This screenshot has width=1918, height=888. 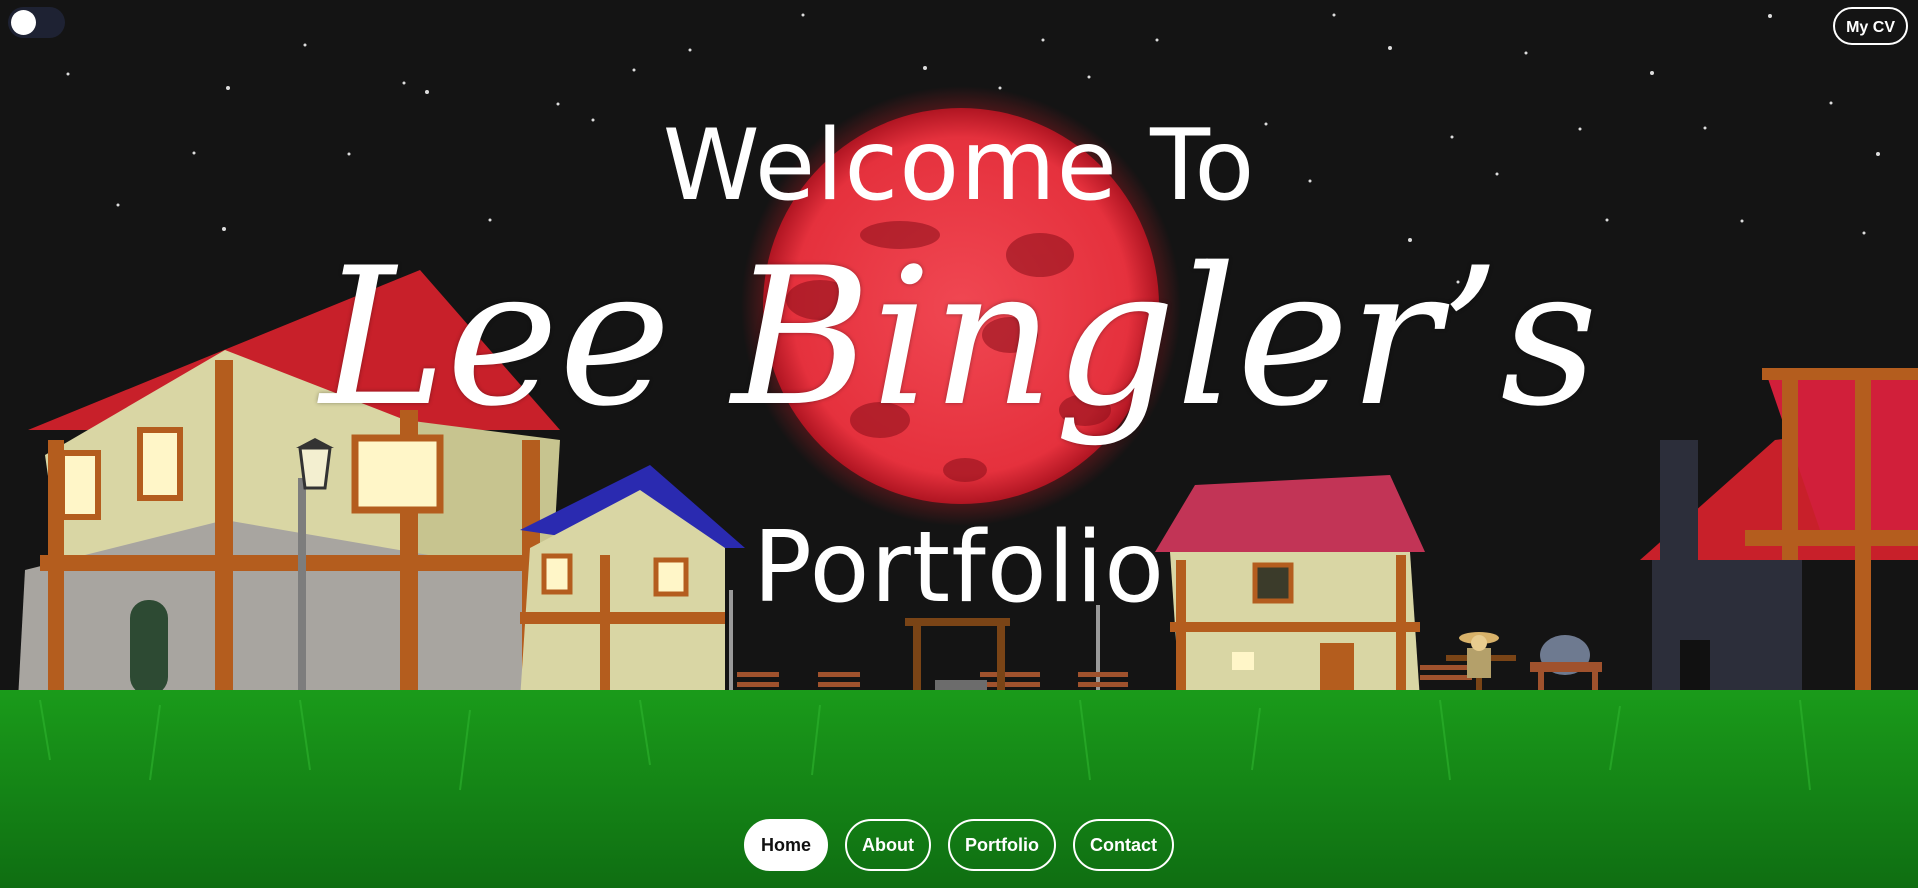 What do you see at coordinates (959, 166) in the screenshot?
I see `hero-welcome-text: Welcome To` at bounding box center [959, 166].